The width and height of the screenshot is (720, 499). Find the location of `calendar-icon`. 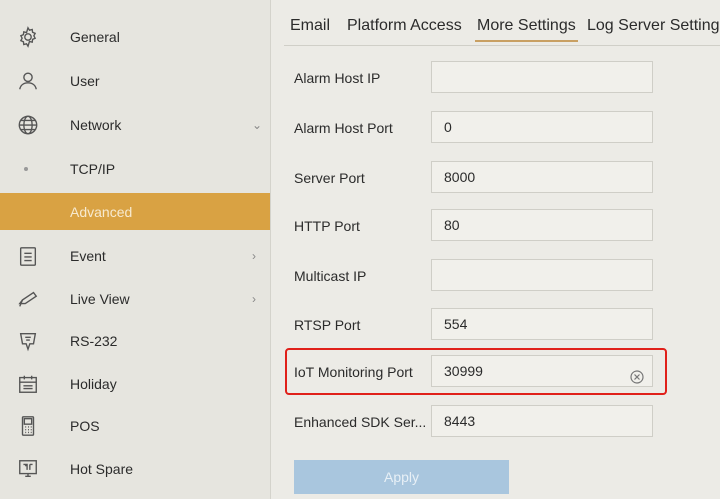

calendar-icon is located at coordinates (28, 384).